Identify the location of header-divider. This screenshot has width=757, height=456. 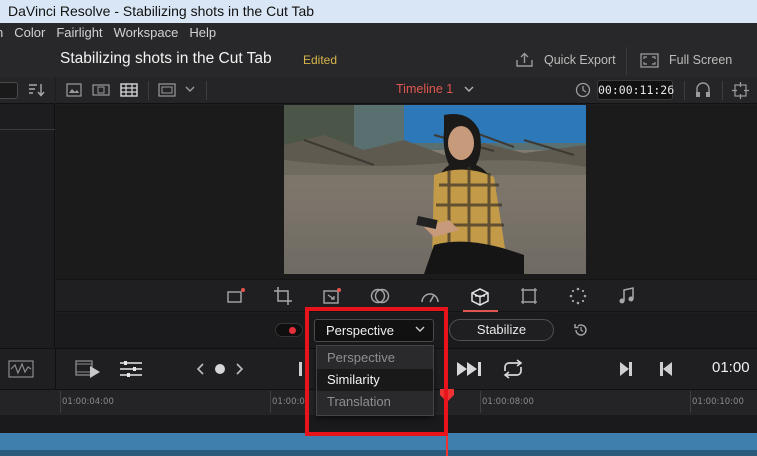
(626, 61).